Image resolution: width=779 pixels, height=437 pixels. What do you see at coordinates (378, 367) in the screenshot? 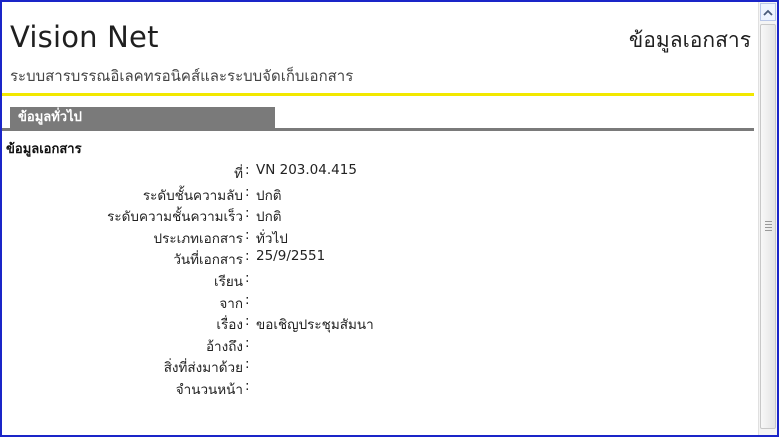
I see `field-row-attachments: สิ่งที่ส่งมาด้วย:` at bounding box center [378, 367].